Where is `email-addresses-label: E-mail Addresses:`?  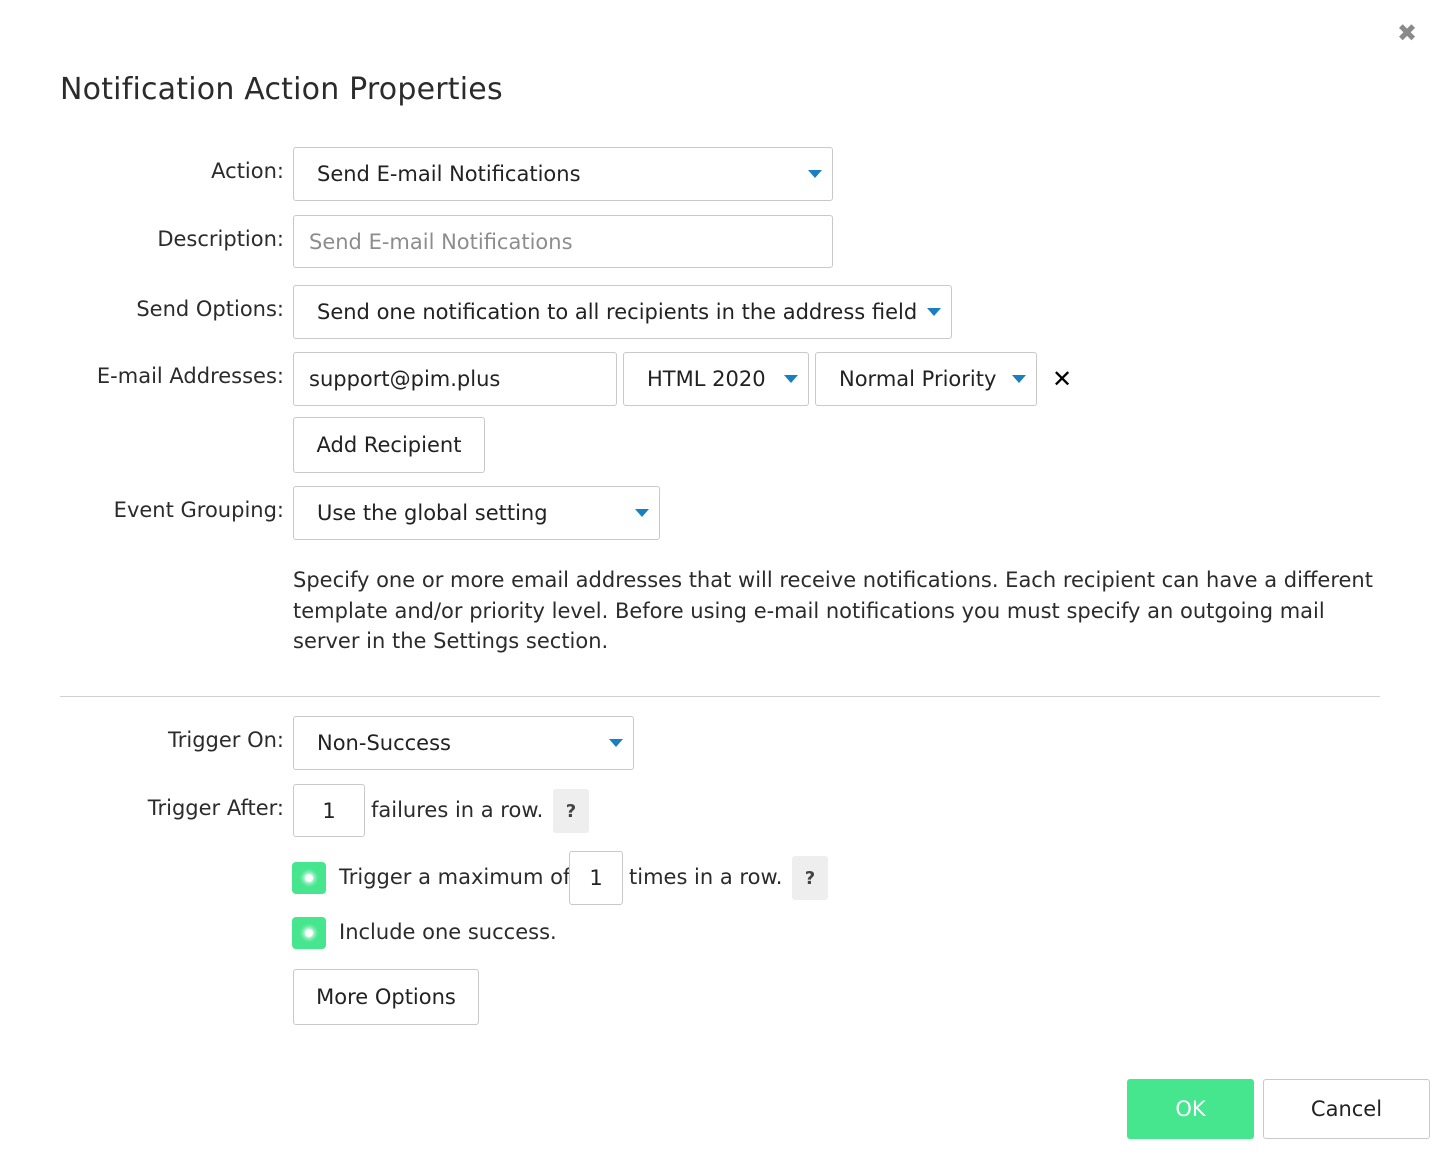 email-addresses-label: E-mail Addresses: is located at coordinates (190, 376).